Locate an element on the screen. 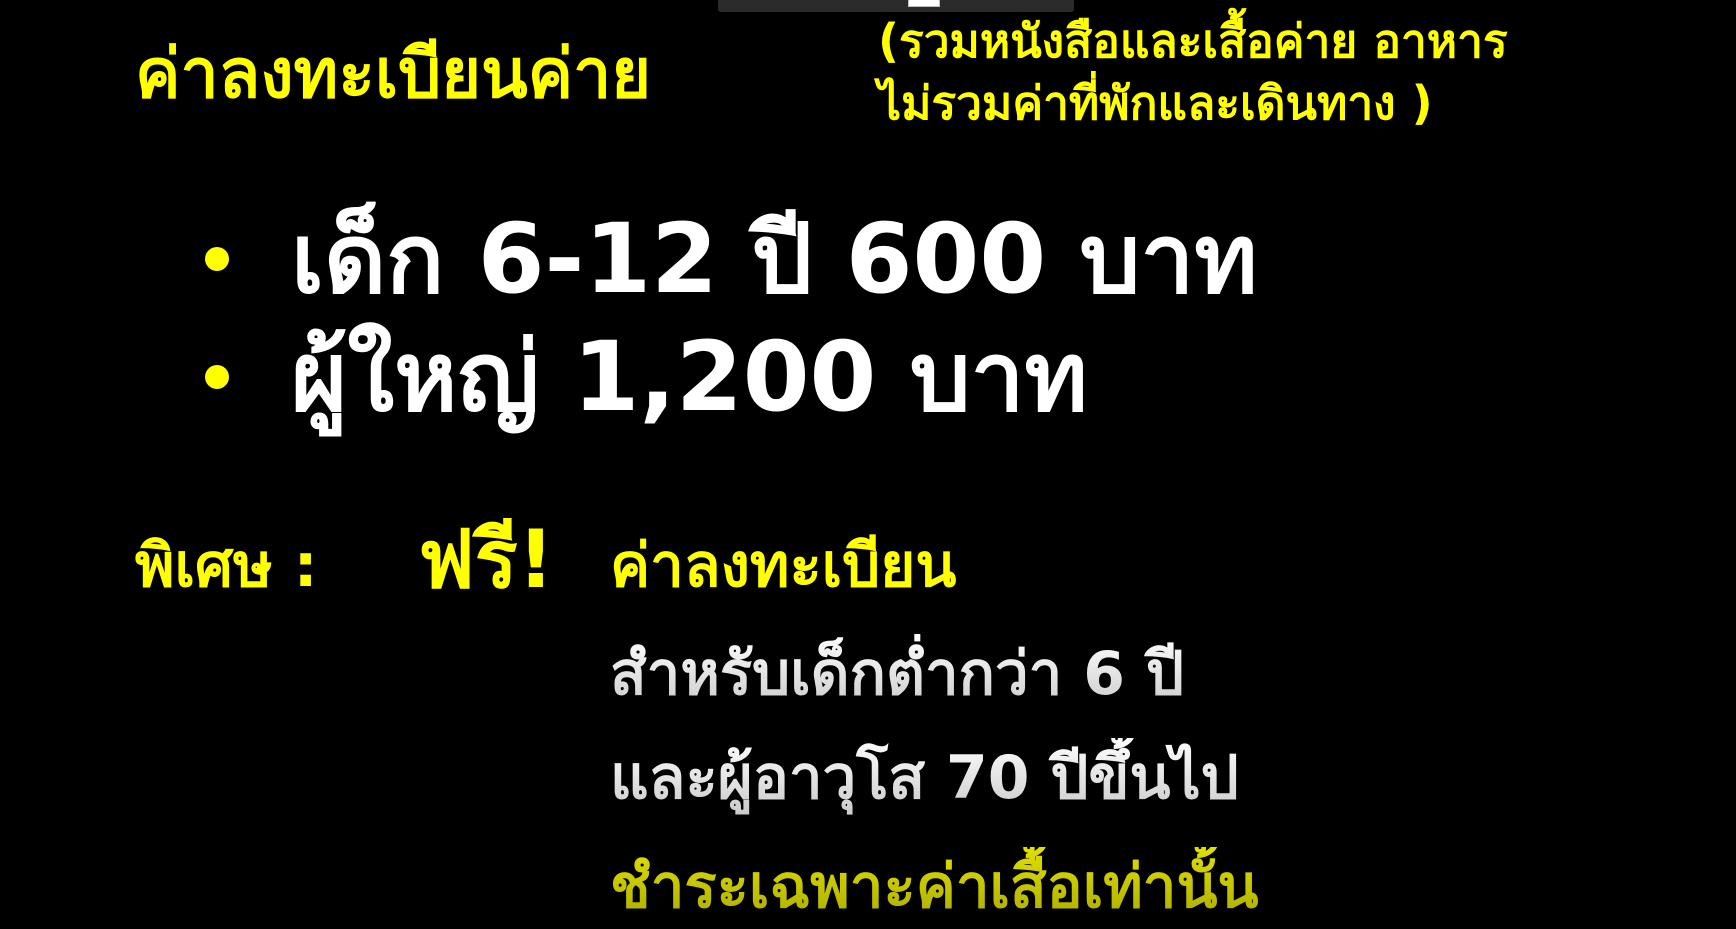  subtitle-line-2: ไม่รวมค่าที่พักและเดินทาง ) is located at coordinates (1155, 103).